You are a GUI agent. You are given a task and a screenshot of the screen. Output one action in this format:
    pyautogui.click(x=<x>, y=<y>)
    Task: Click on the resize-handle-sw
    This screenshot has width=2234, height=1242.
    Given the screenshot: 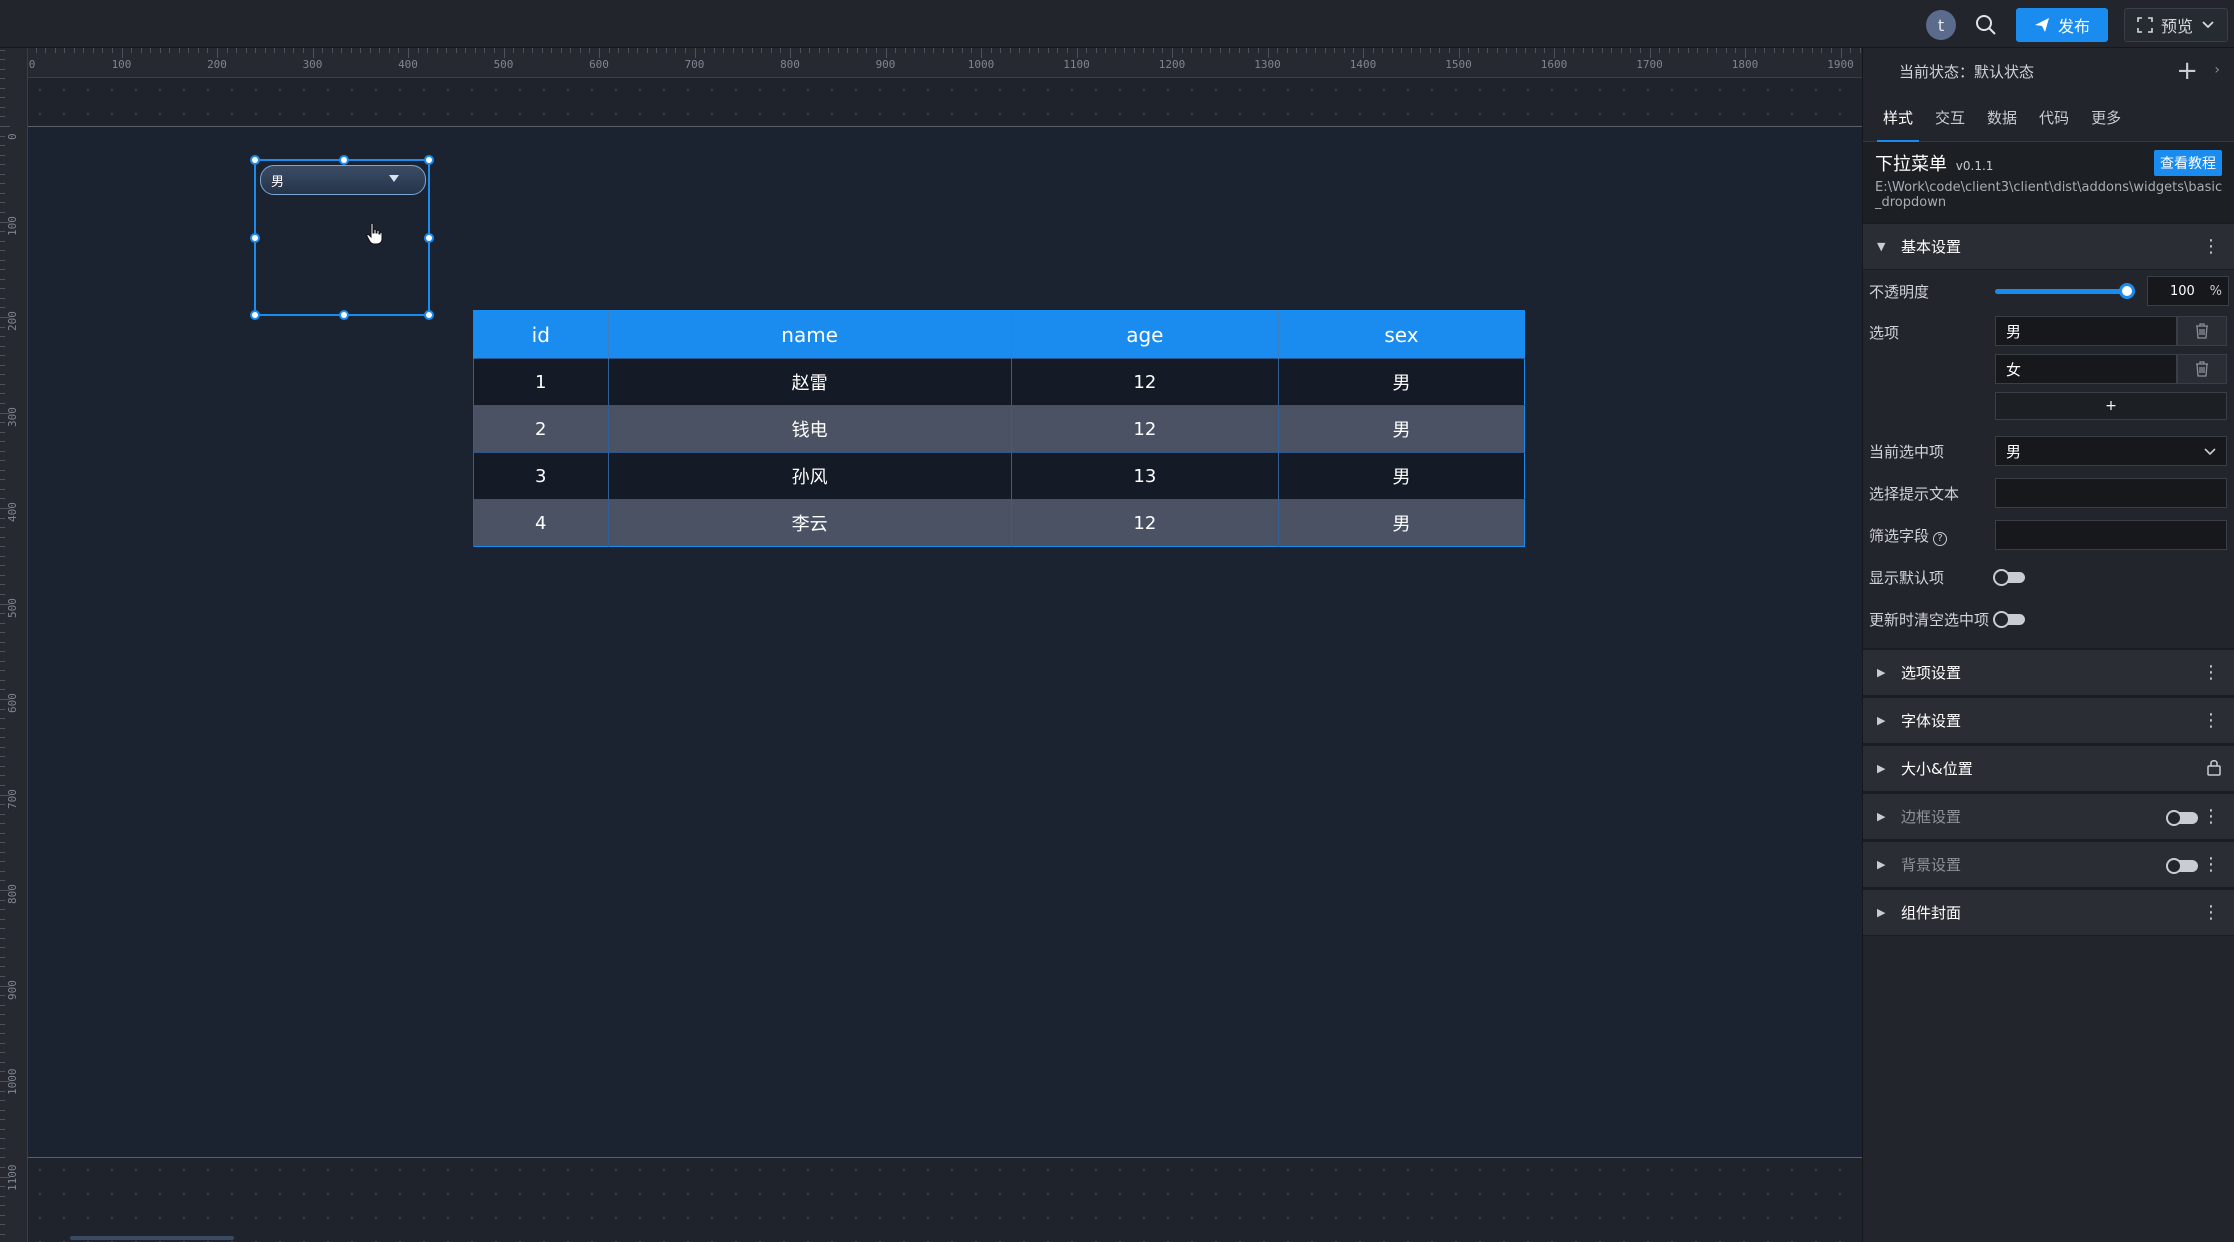 What is the action you would take?
    pyautogui.click(x=255, y=315)
    